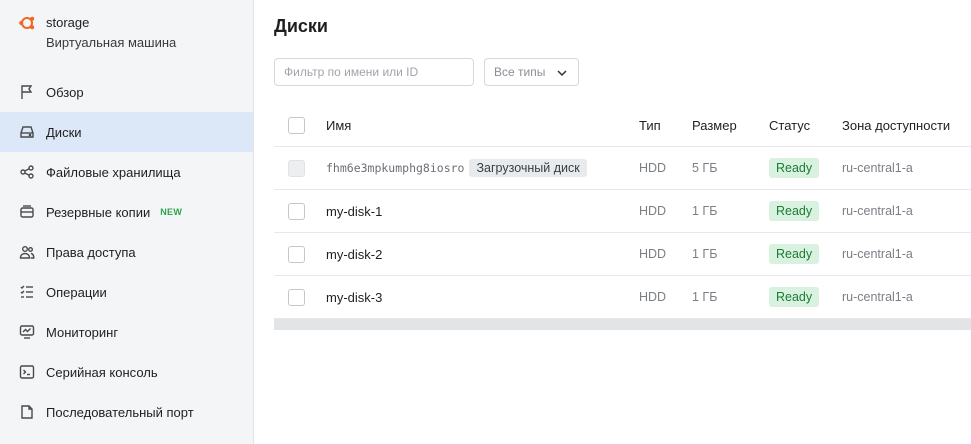 Image resolution: width=971 pixels, height=444 pixels. Describe the element at coordinates (126, 292) in the screenshot. I see `sidebar-item-operations: Операции` at that location.